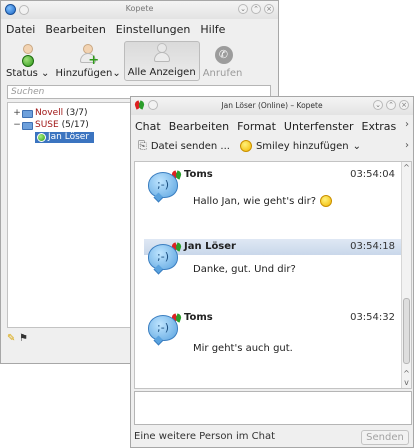  What do you see at coordinates (406, 331) in the screenshot?
I see `scrollbar-thumb` at bounding box center [406, 331].